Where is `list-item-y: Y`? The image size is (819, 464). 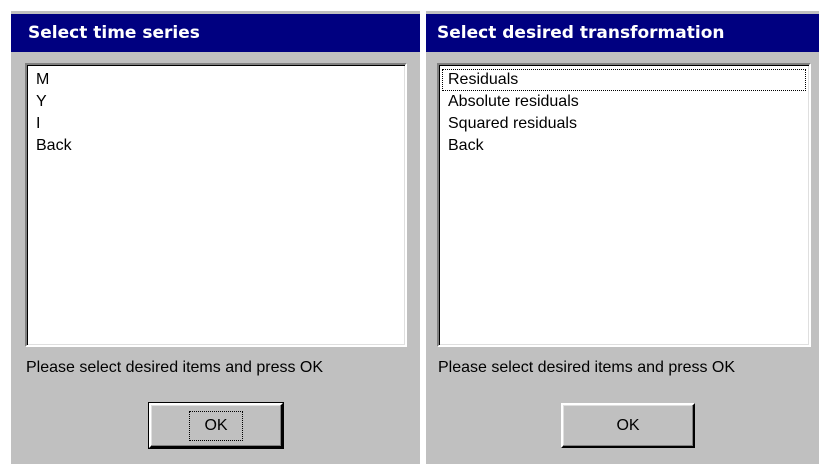
list-item-y: Y is located at coordinates (216, 102).